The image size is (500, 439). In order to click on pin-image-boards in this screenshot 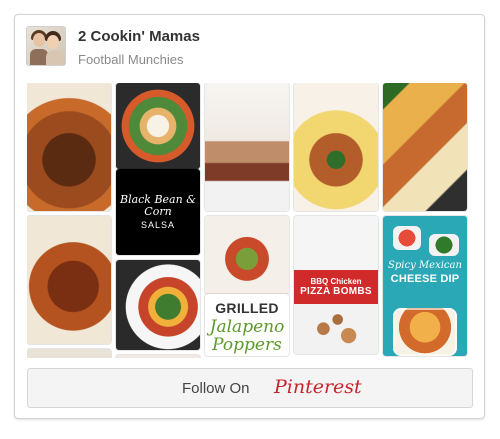, I will do `click(336, 331)`.